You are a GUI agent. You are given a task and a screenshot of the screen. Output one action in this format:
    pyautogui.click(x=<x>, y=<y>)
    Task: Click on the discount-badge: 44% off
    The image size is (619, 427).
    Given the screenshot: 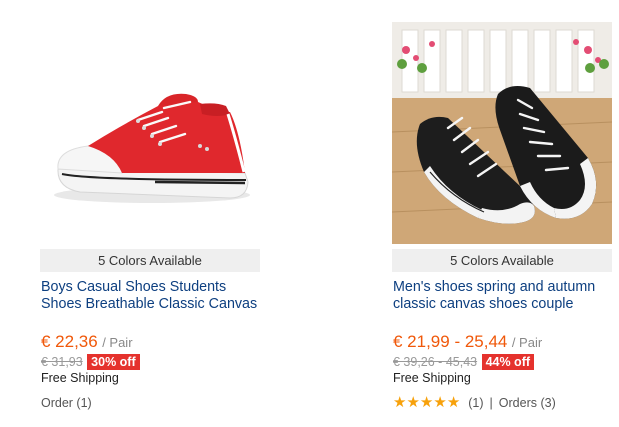 What is the action you would take?
    pyautogui.click(x=508, y=361)
    